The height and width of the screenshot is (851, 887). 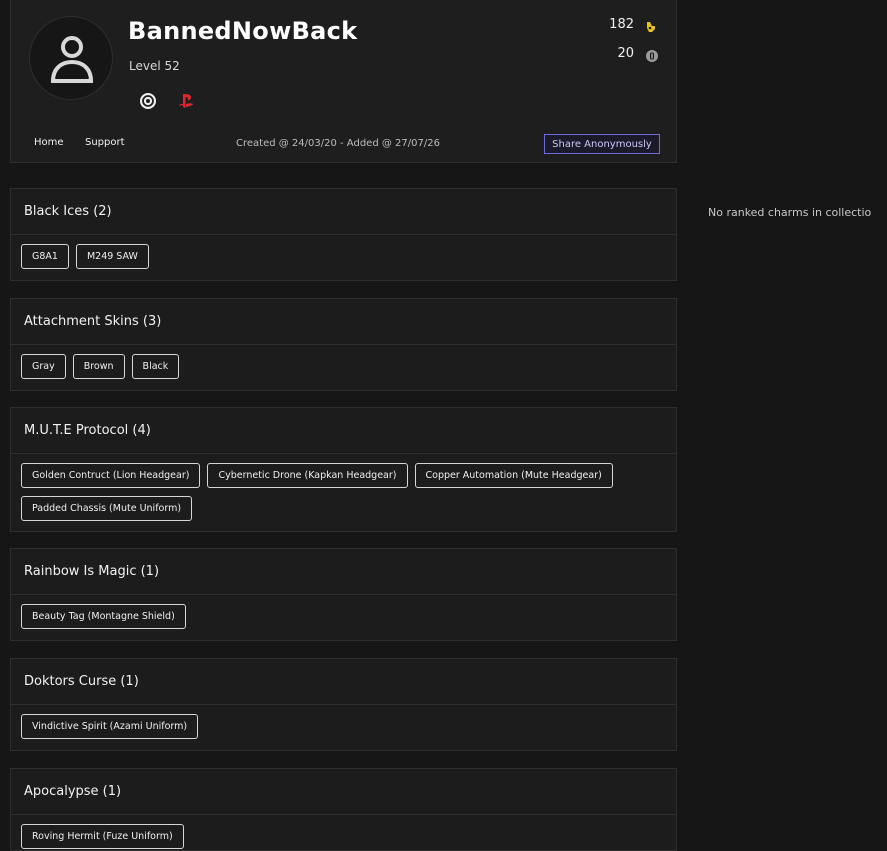 What do you see at coordinates (343, 362) in the screenshot?
I see `section-items: Gray Brown Black` at bounding box center [343, 362].